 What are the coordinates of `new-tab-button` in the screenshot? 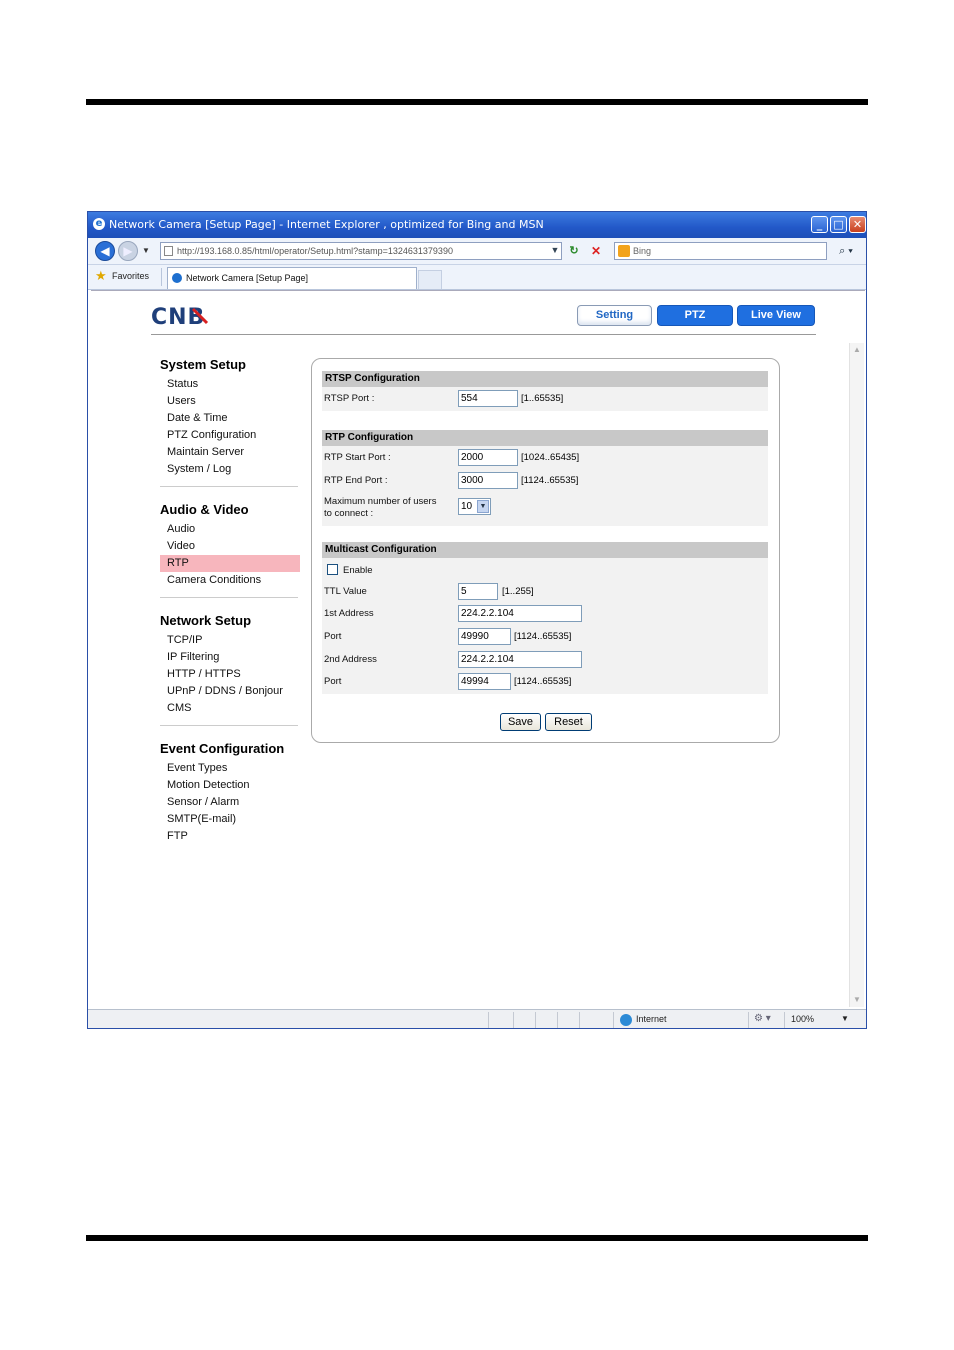 It's located at (430, 279).